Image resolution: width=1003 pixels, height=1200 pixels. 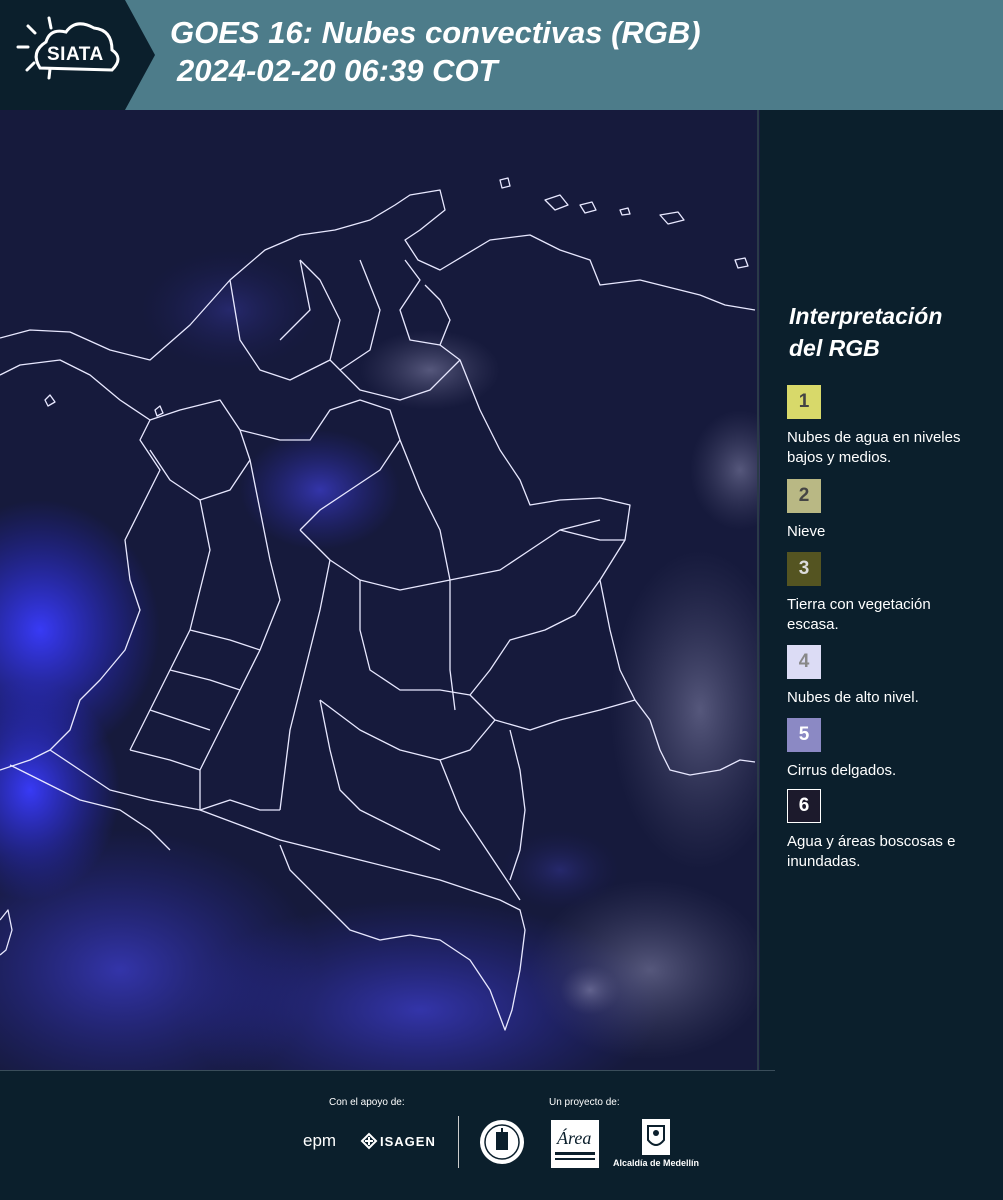 I want to click on alcaldia-shield-logo, so click(x=656, y=1137).